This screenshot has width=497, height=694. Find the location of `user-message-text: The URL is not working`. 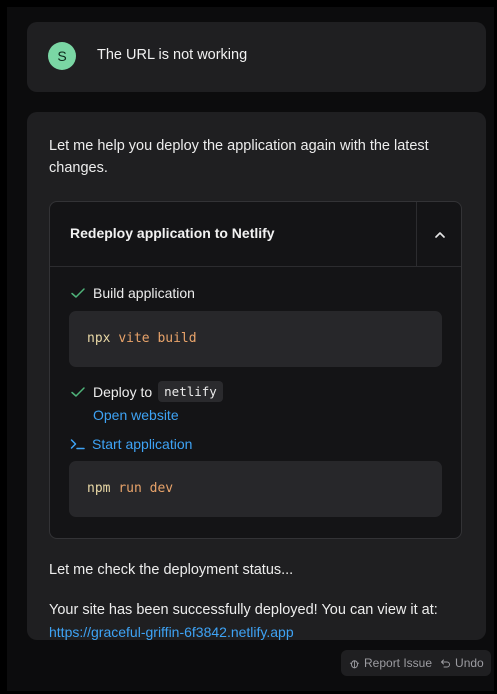

user-message-text: The URL is not working is located at coordinates (172, 55).